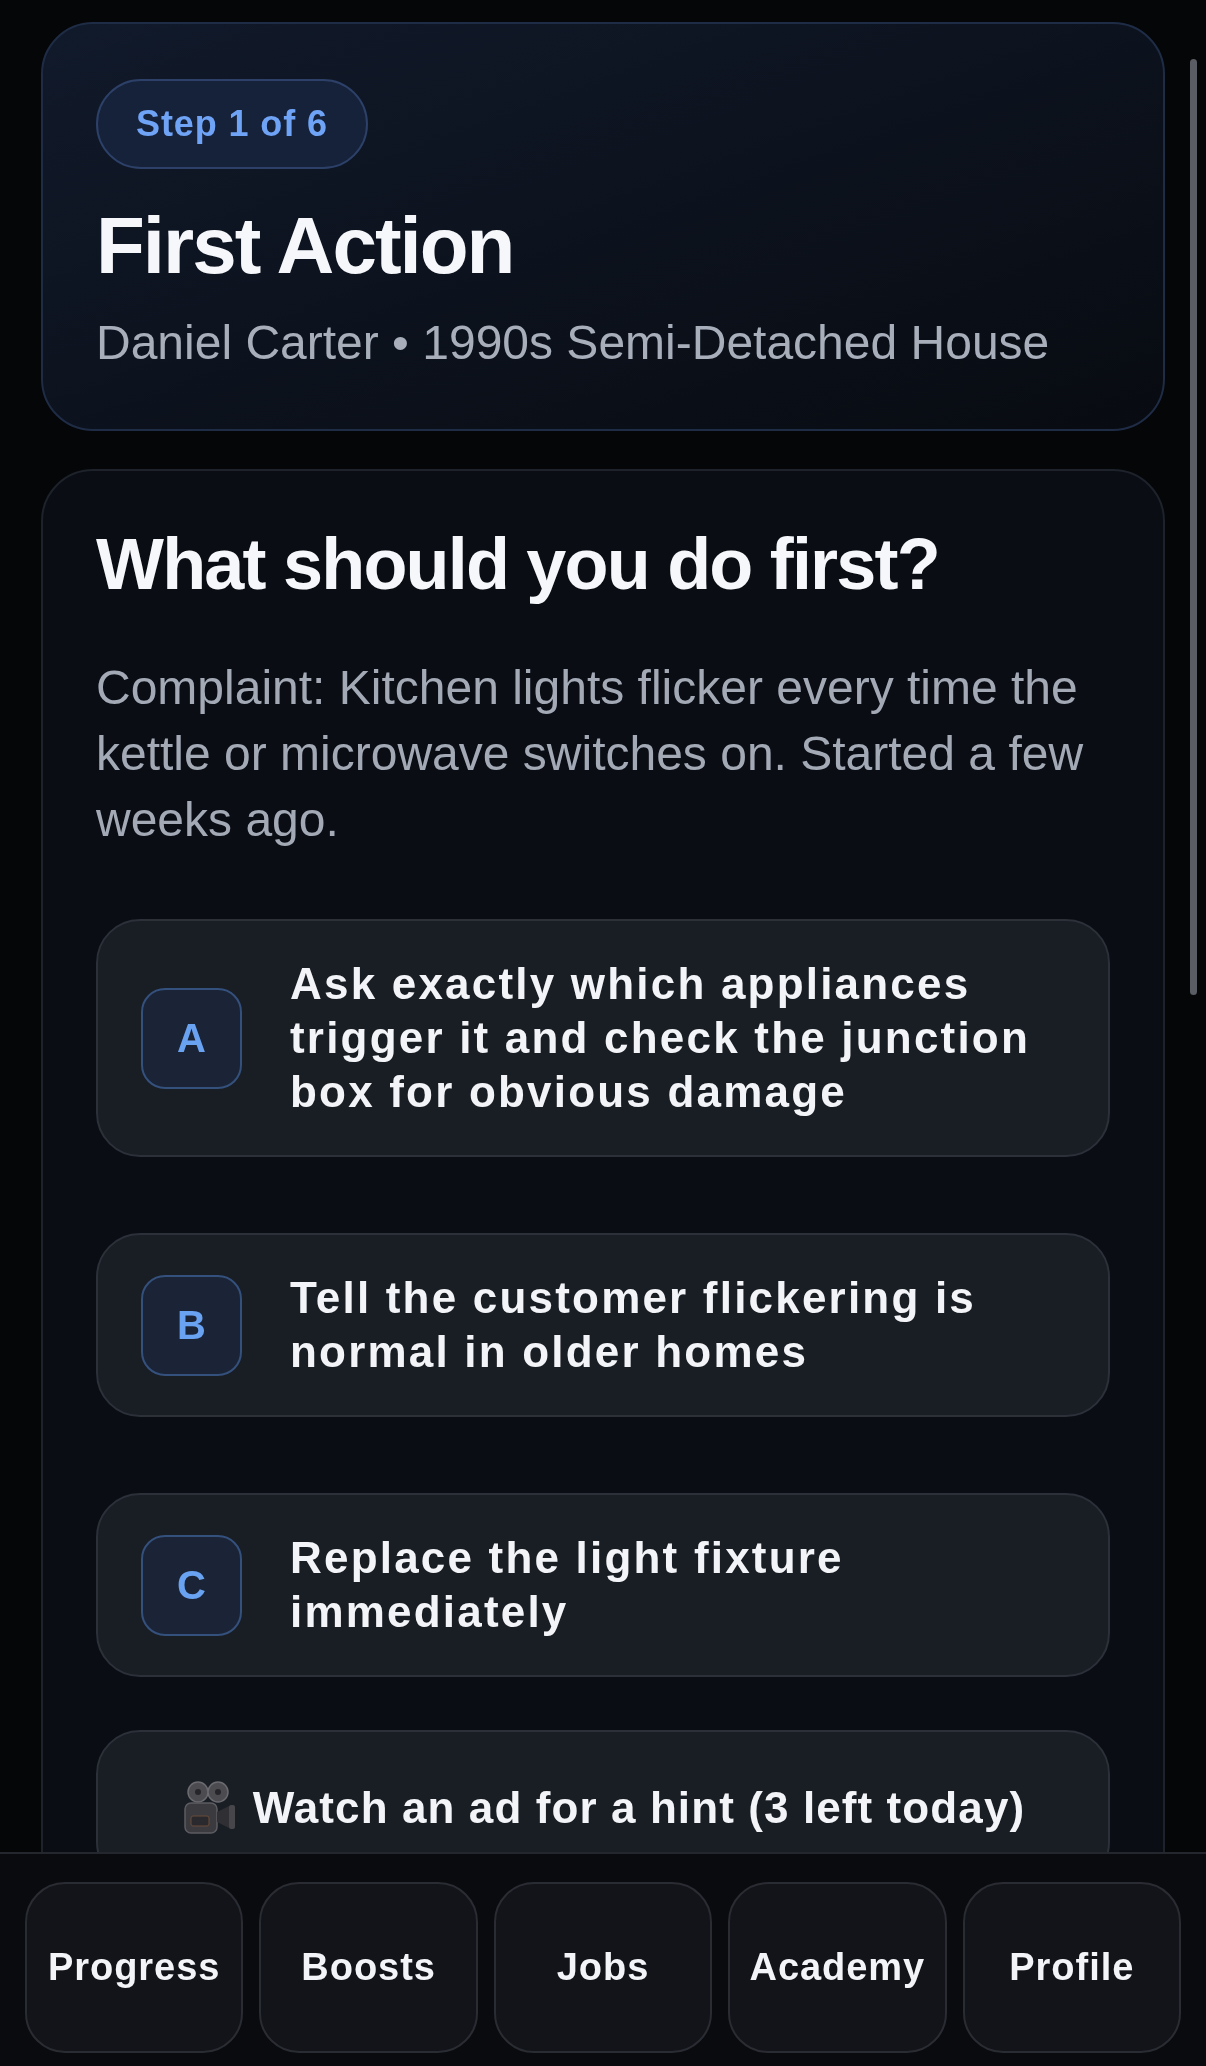 The width and height of the screenshot is (1206, 2066). What do you see at coordinates (603, 1791) in the screenshot?
I see `hint-button: Watch an ad for a hint (3 left today)` at bounding box center [603, 1791].